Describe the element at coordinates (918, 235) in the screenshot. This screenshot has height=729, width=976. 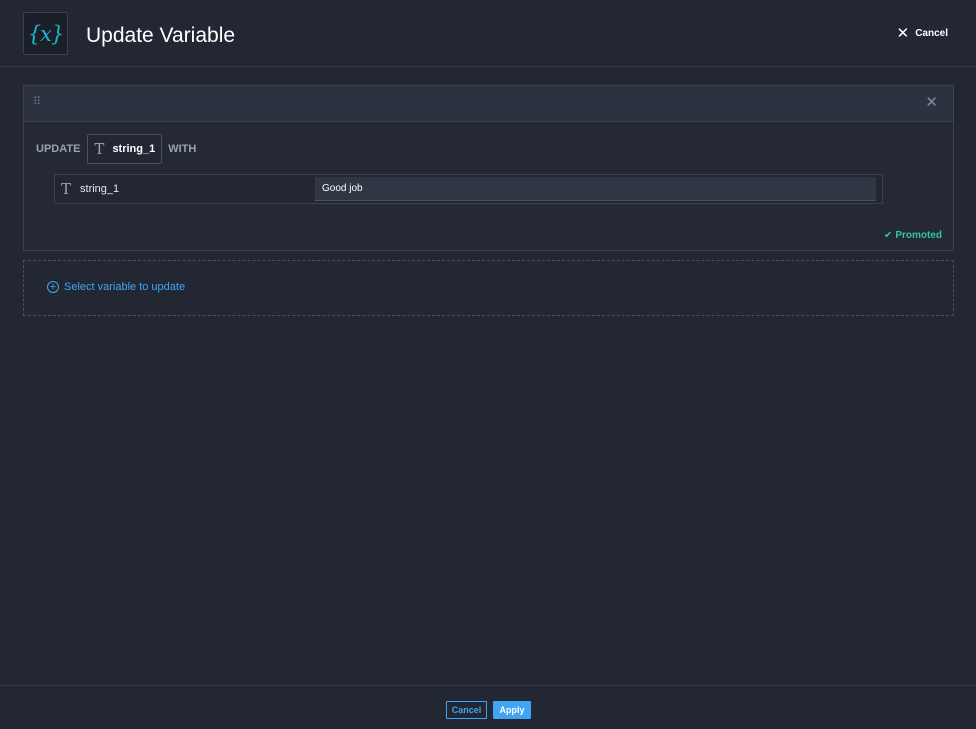
I see `status-text: Promoted` at that location.